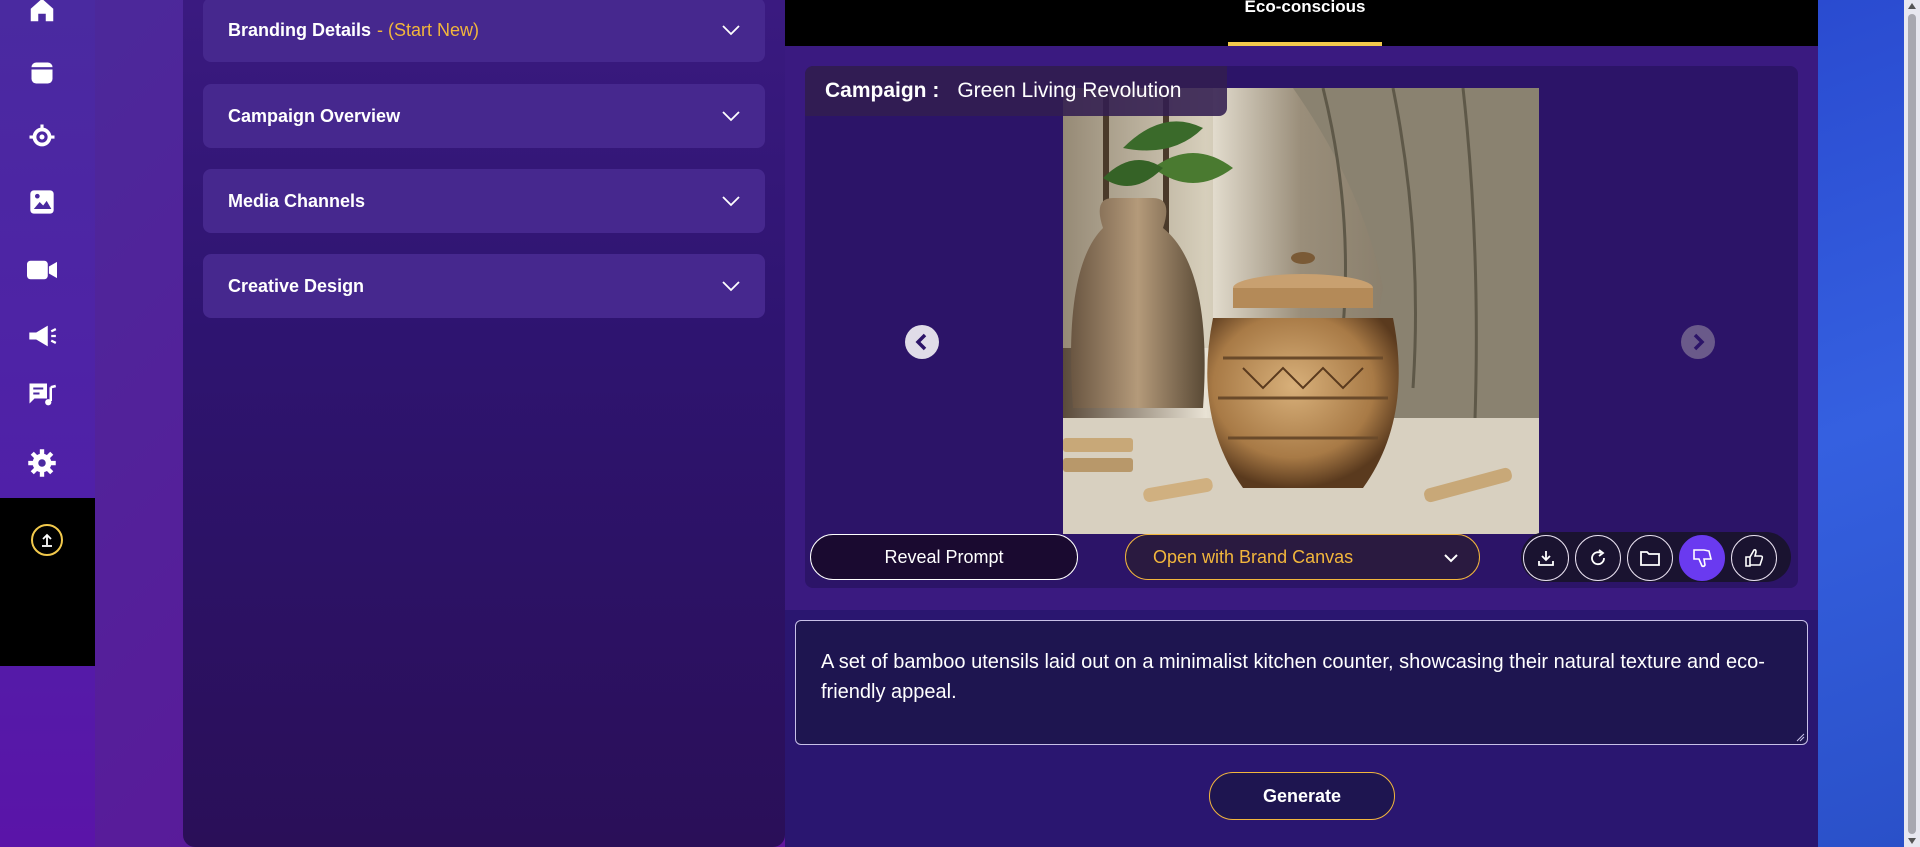  What do you see at coordinates (484, 116) in the screenshot?
I see `accordion-campaign-overview: Campaign Overview` at bounding box center [484, 116].